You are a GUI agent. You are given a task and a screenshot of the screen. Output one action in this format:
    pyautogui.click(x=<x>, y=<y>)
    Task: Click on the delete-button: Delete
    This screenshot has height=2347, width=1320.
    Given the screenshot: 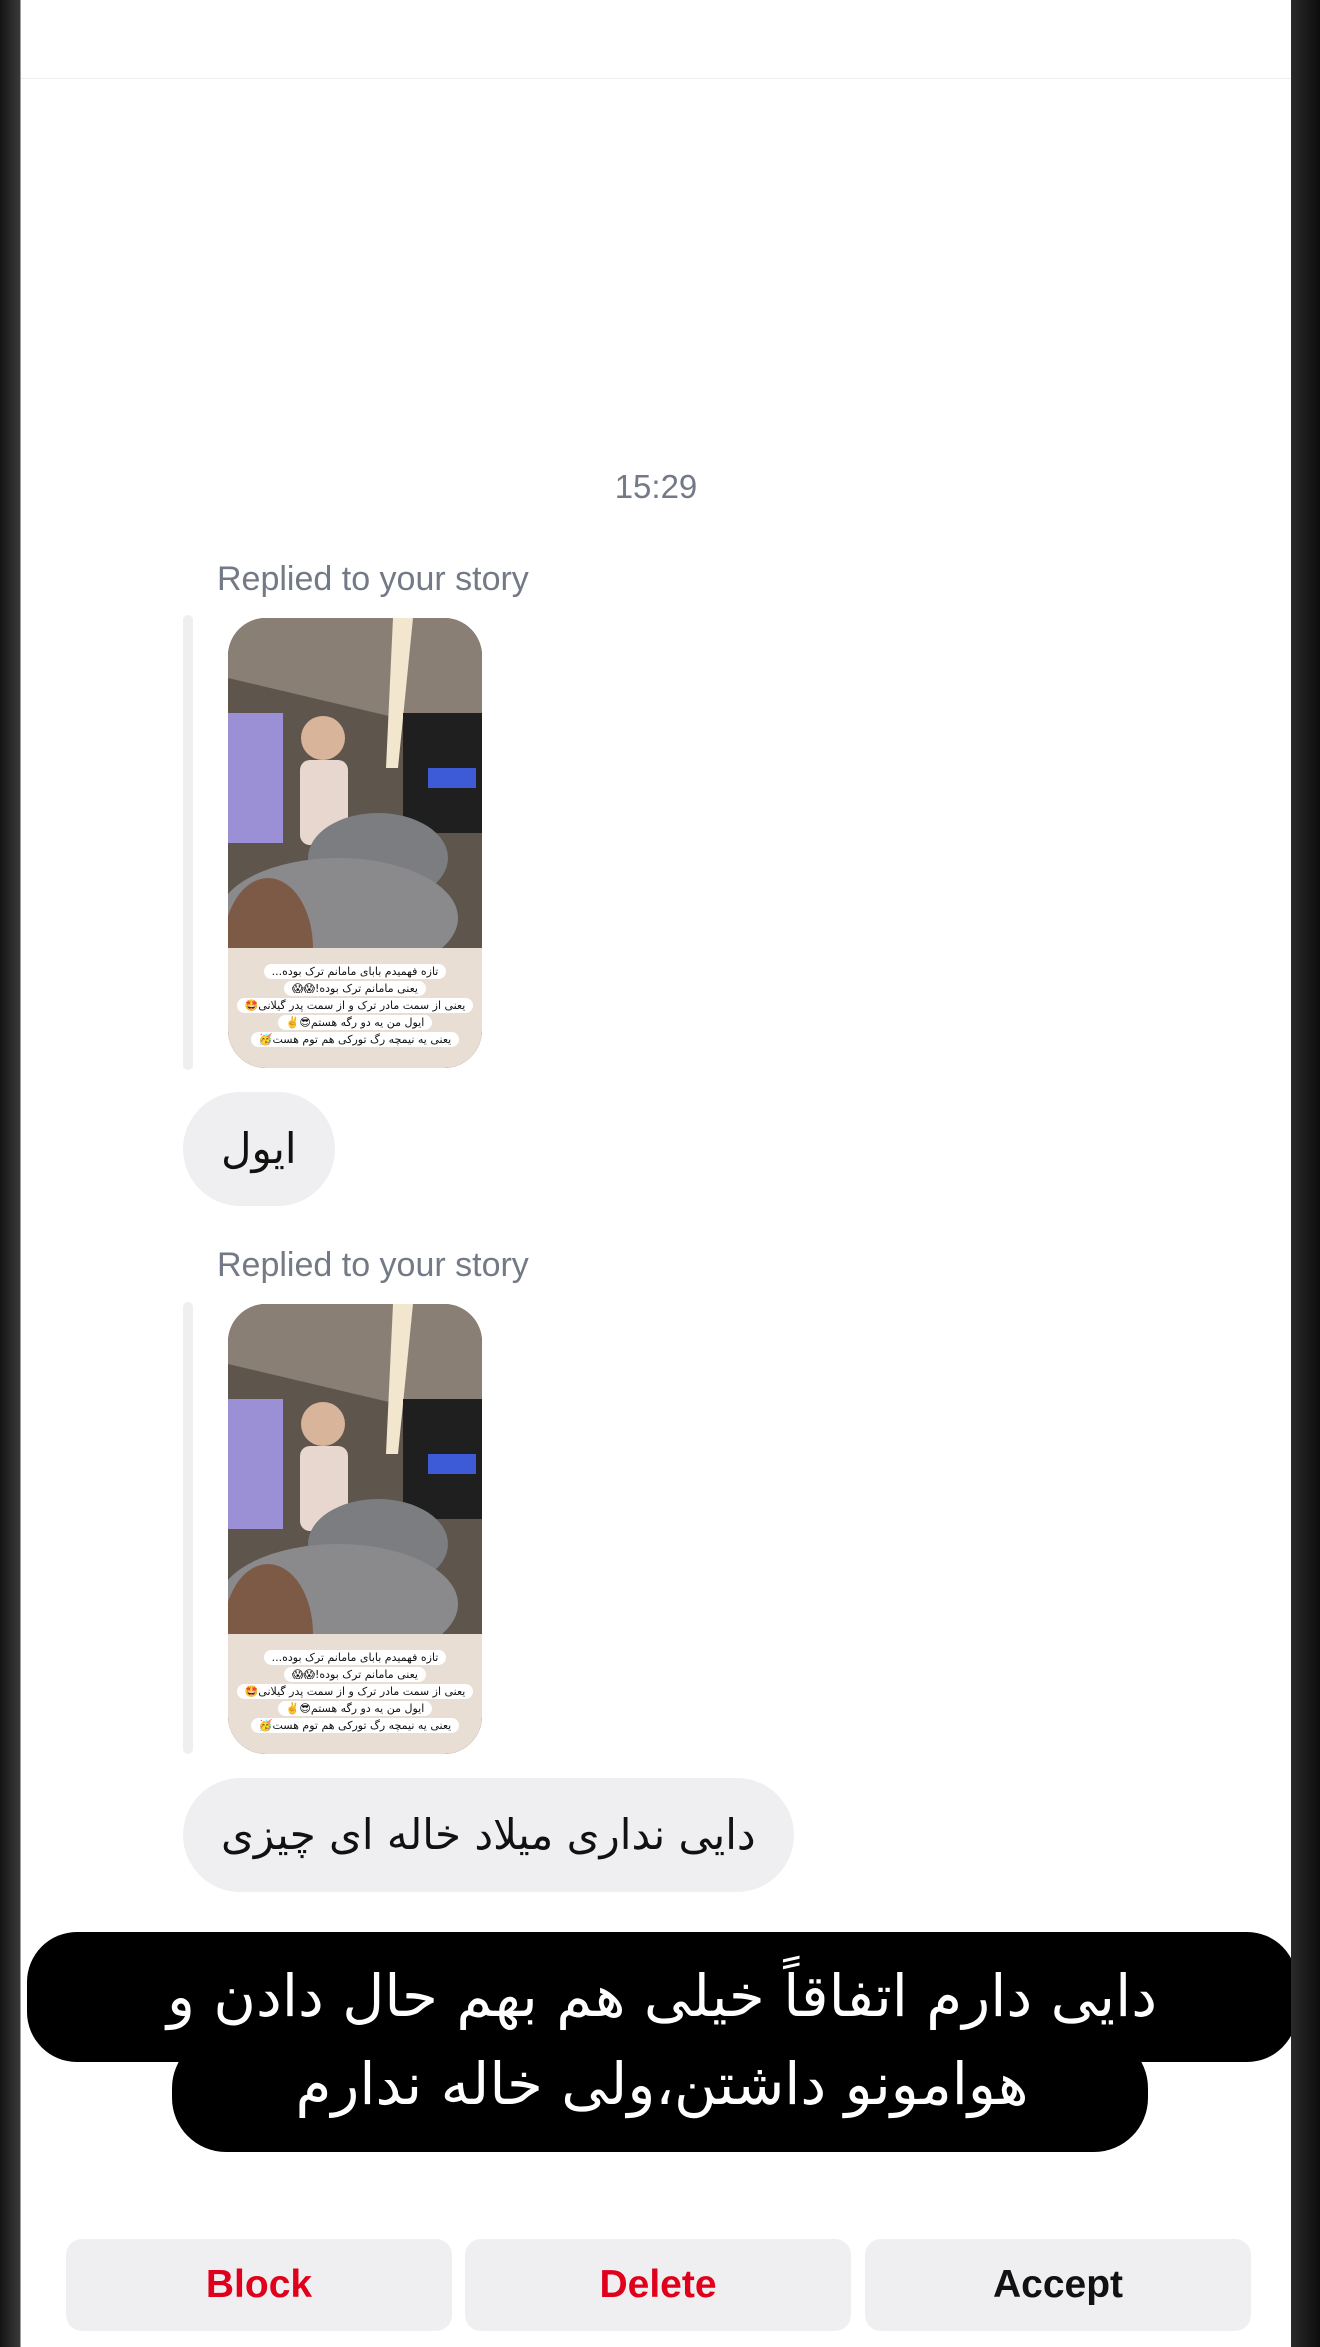 What is the action you would take?
    pyautogui.click(x=658, y=2285)
    